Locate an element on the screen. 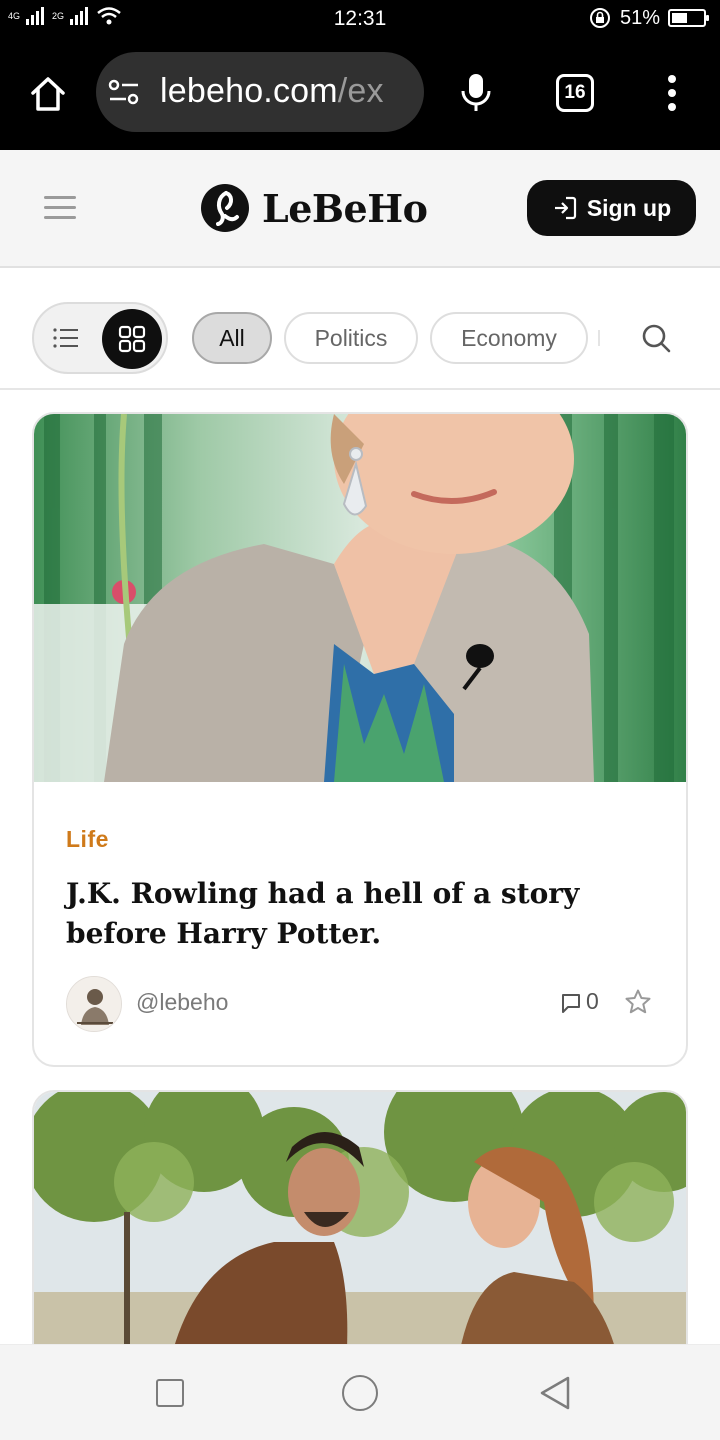 This screenshot has width=720, height=1440. category-chip-economy: Economy is located at coordinates (509, 338).